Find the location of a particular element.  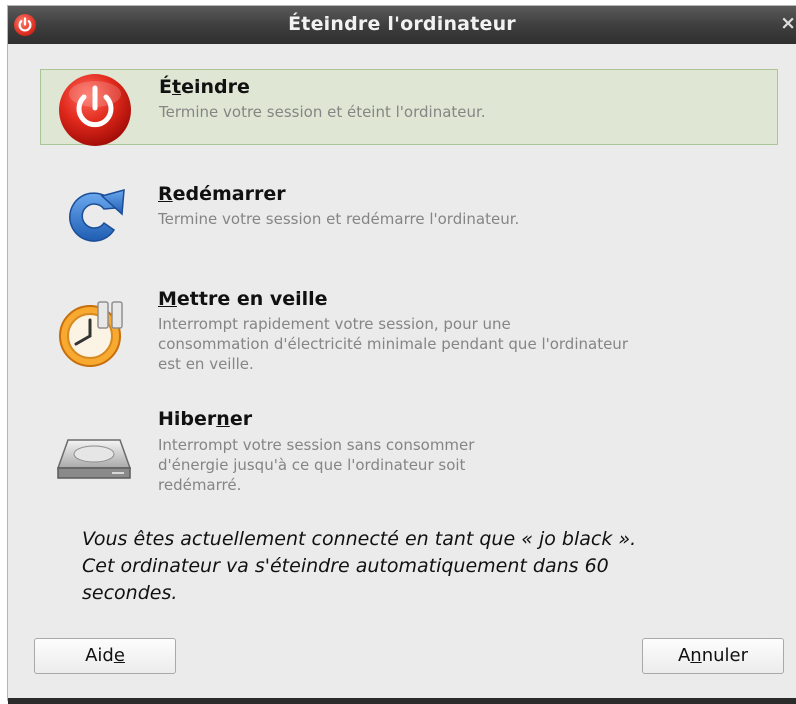

restart-icon is located at coordinates (94, 216).